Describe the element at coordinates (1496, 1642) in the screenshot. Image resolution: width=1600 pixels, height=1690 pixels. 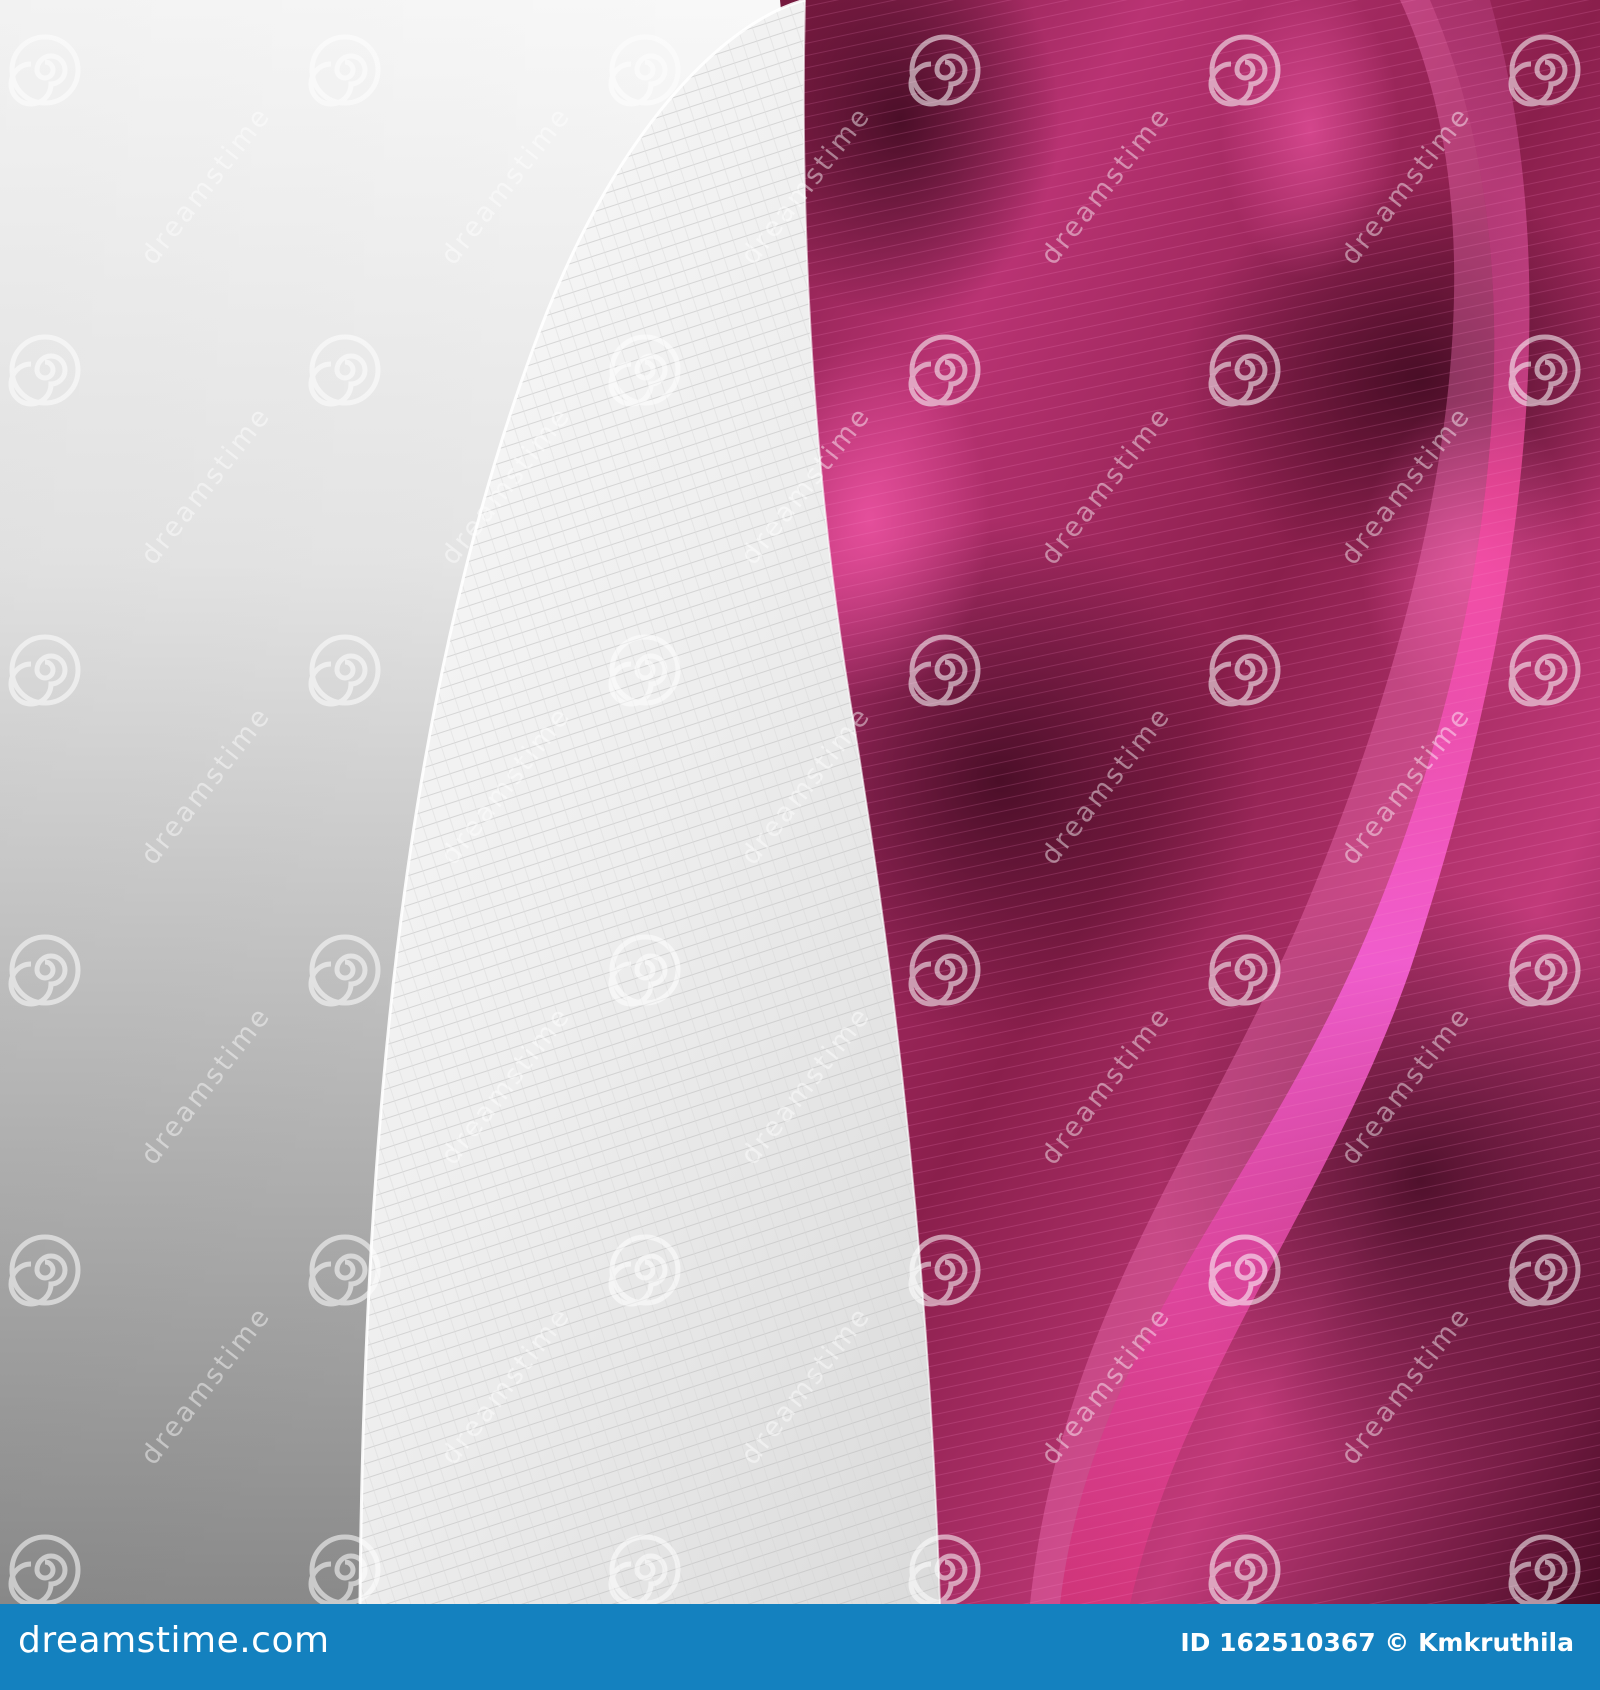
I see `author-name: Kmkruthila` at that location.